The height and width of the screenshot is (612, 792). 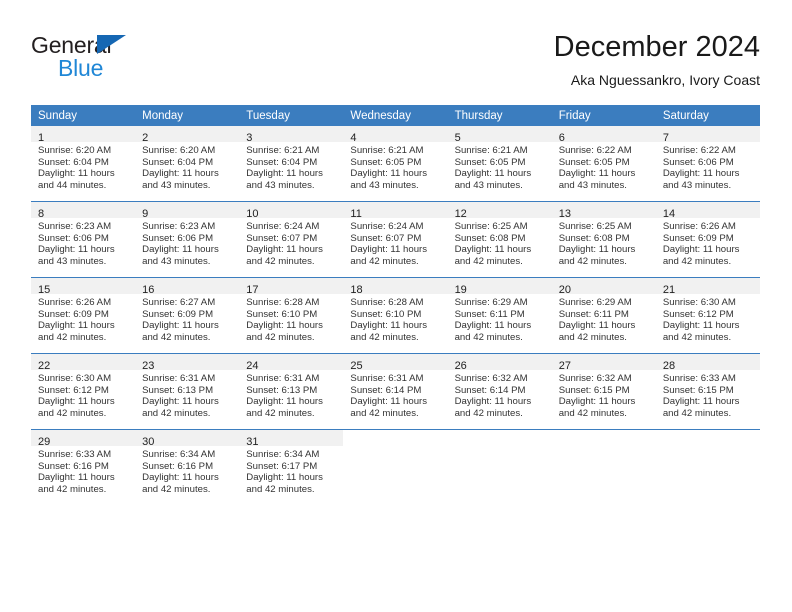 What do you see at coordinates (595, 302) in the screenshot?
I see `sunrise-text: Sunrise: 6:29 AM` at bounding box center [595, 302].